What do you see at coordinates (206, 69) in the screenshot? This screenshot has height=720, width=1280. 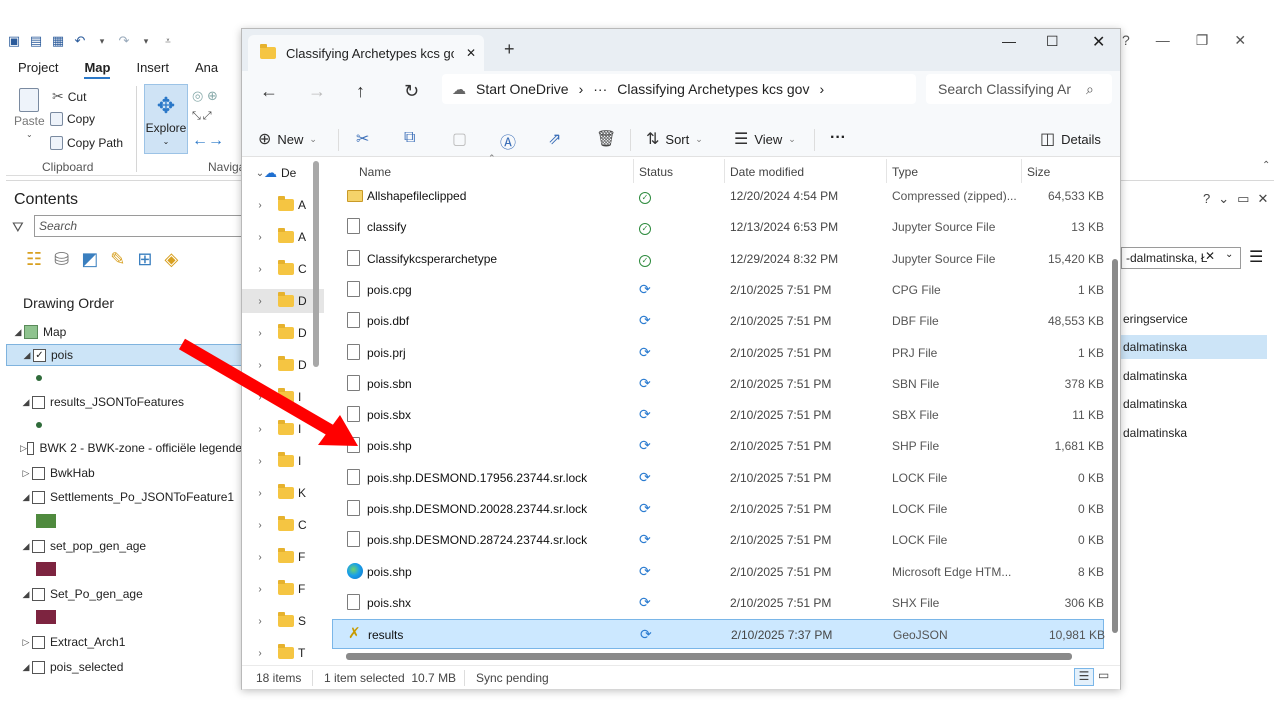 I see `tab-analysis: Ana` at bounding box center [206, 69].